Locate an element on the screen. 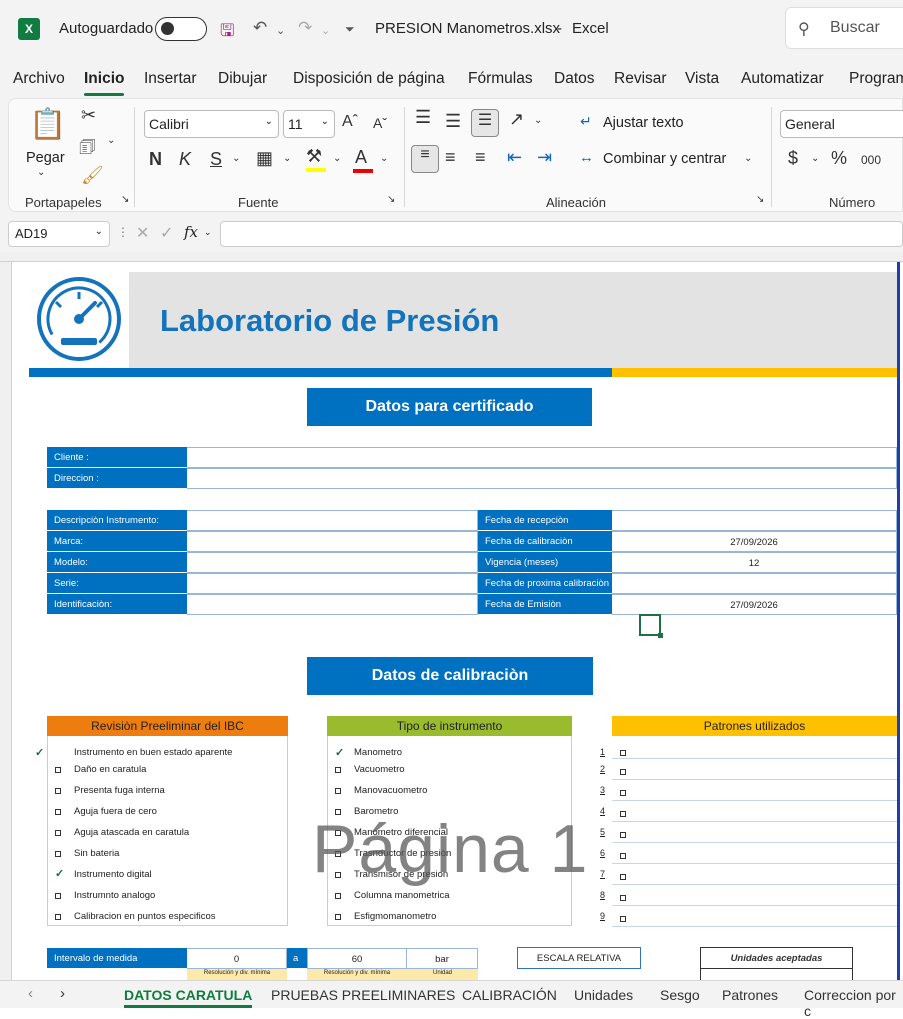 The width and height of the screenshot is (903, 1019). prev-sheet-icon: ‹ is located at coordinates (30, 993).